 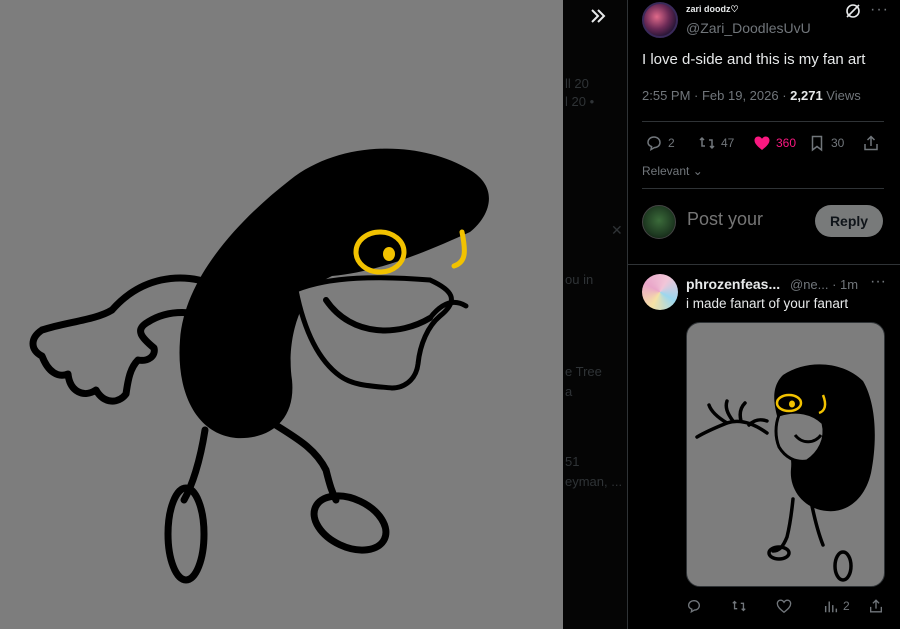 I want to click on ghost-text: e Tree, so click(x=583, y=371).